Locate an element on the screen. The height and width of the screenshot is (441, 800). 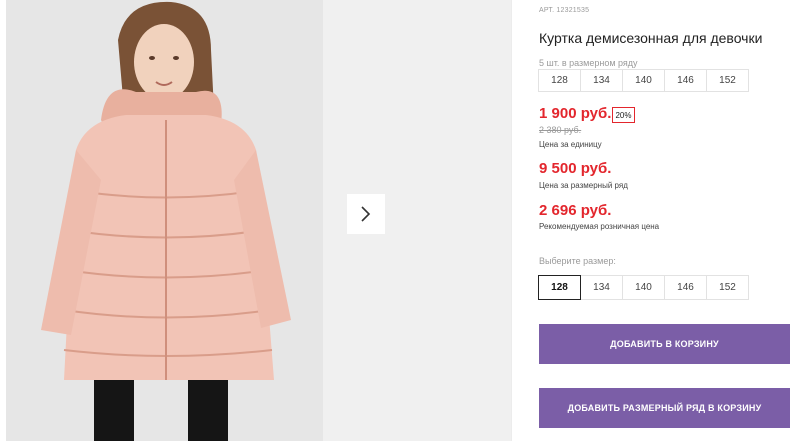
series-size-146: 146 is located at coordinates (685, 80).